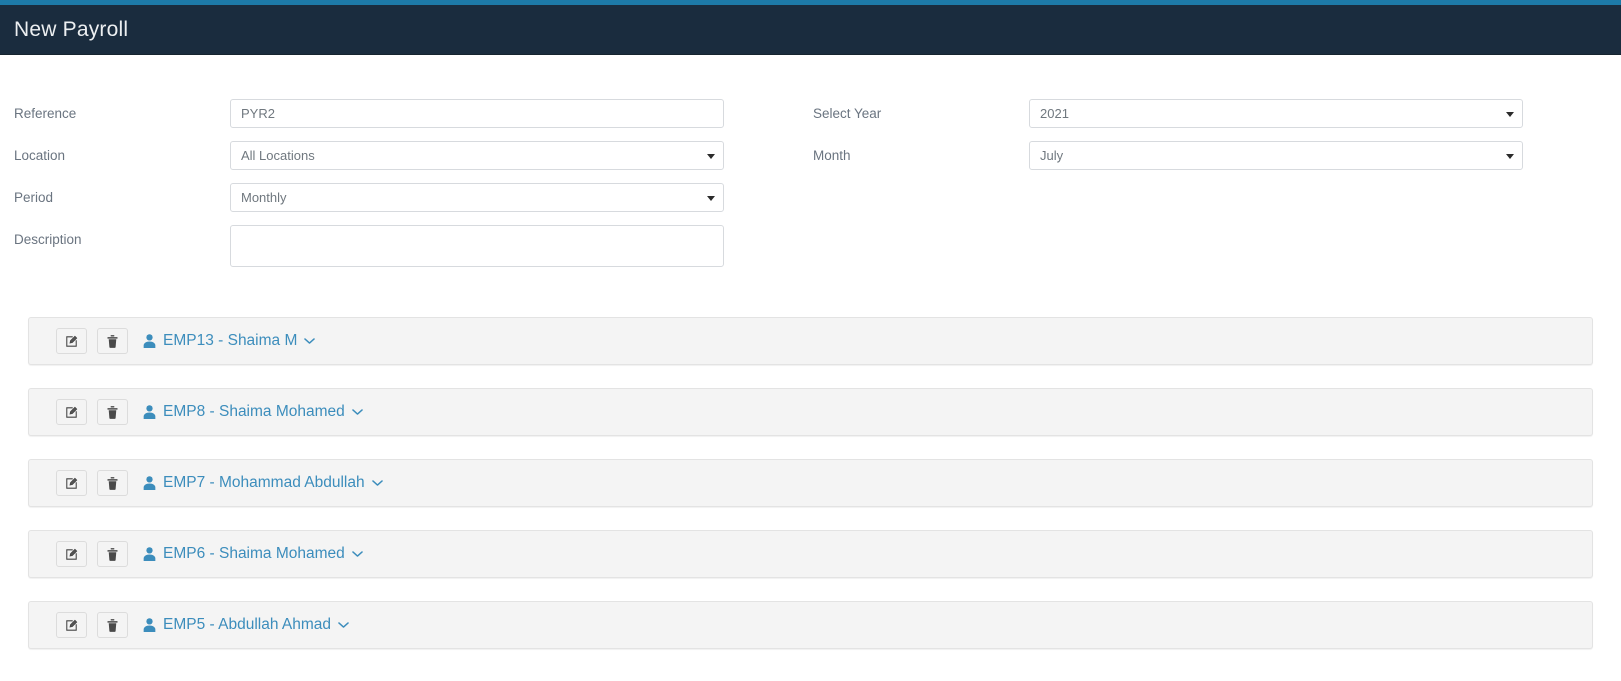 The width and height of the screenshot is (1621, 681). I want to click on field-row-period: Period, so click(369, 197).